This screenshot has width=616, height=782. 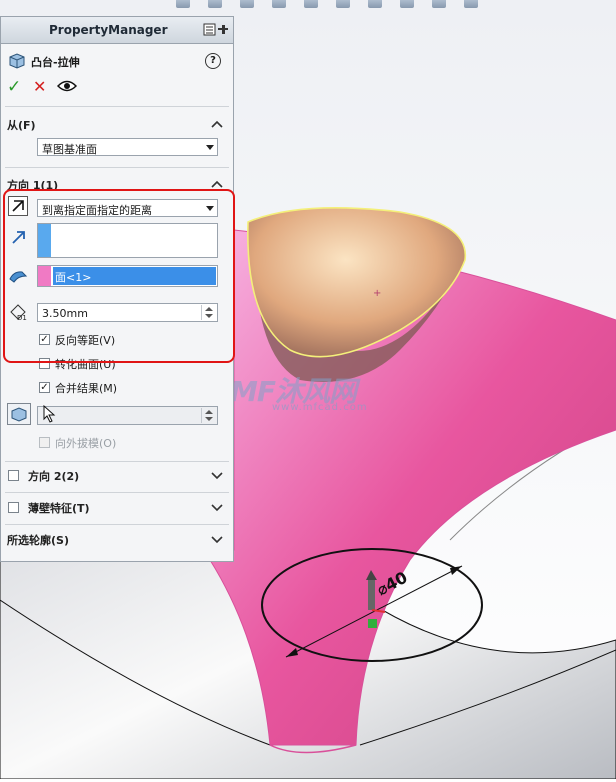 I want to click on from-section-title: 从(F), so click(x=21, y=125).